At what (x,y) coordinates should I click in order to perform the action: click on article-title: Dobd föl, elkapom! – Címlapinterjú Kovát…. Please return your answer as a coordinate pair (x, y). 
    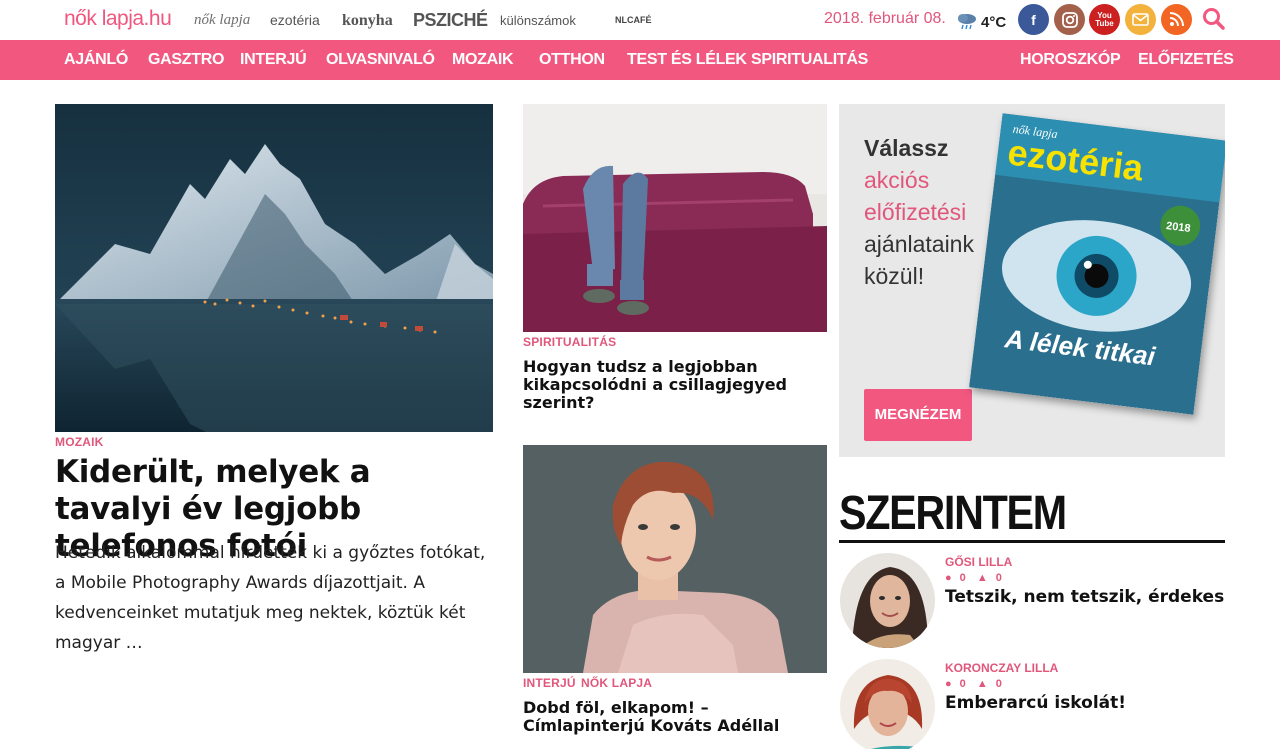
    Looking at the image, I should click on (673, 717).